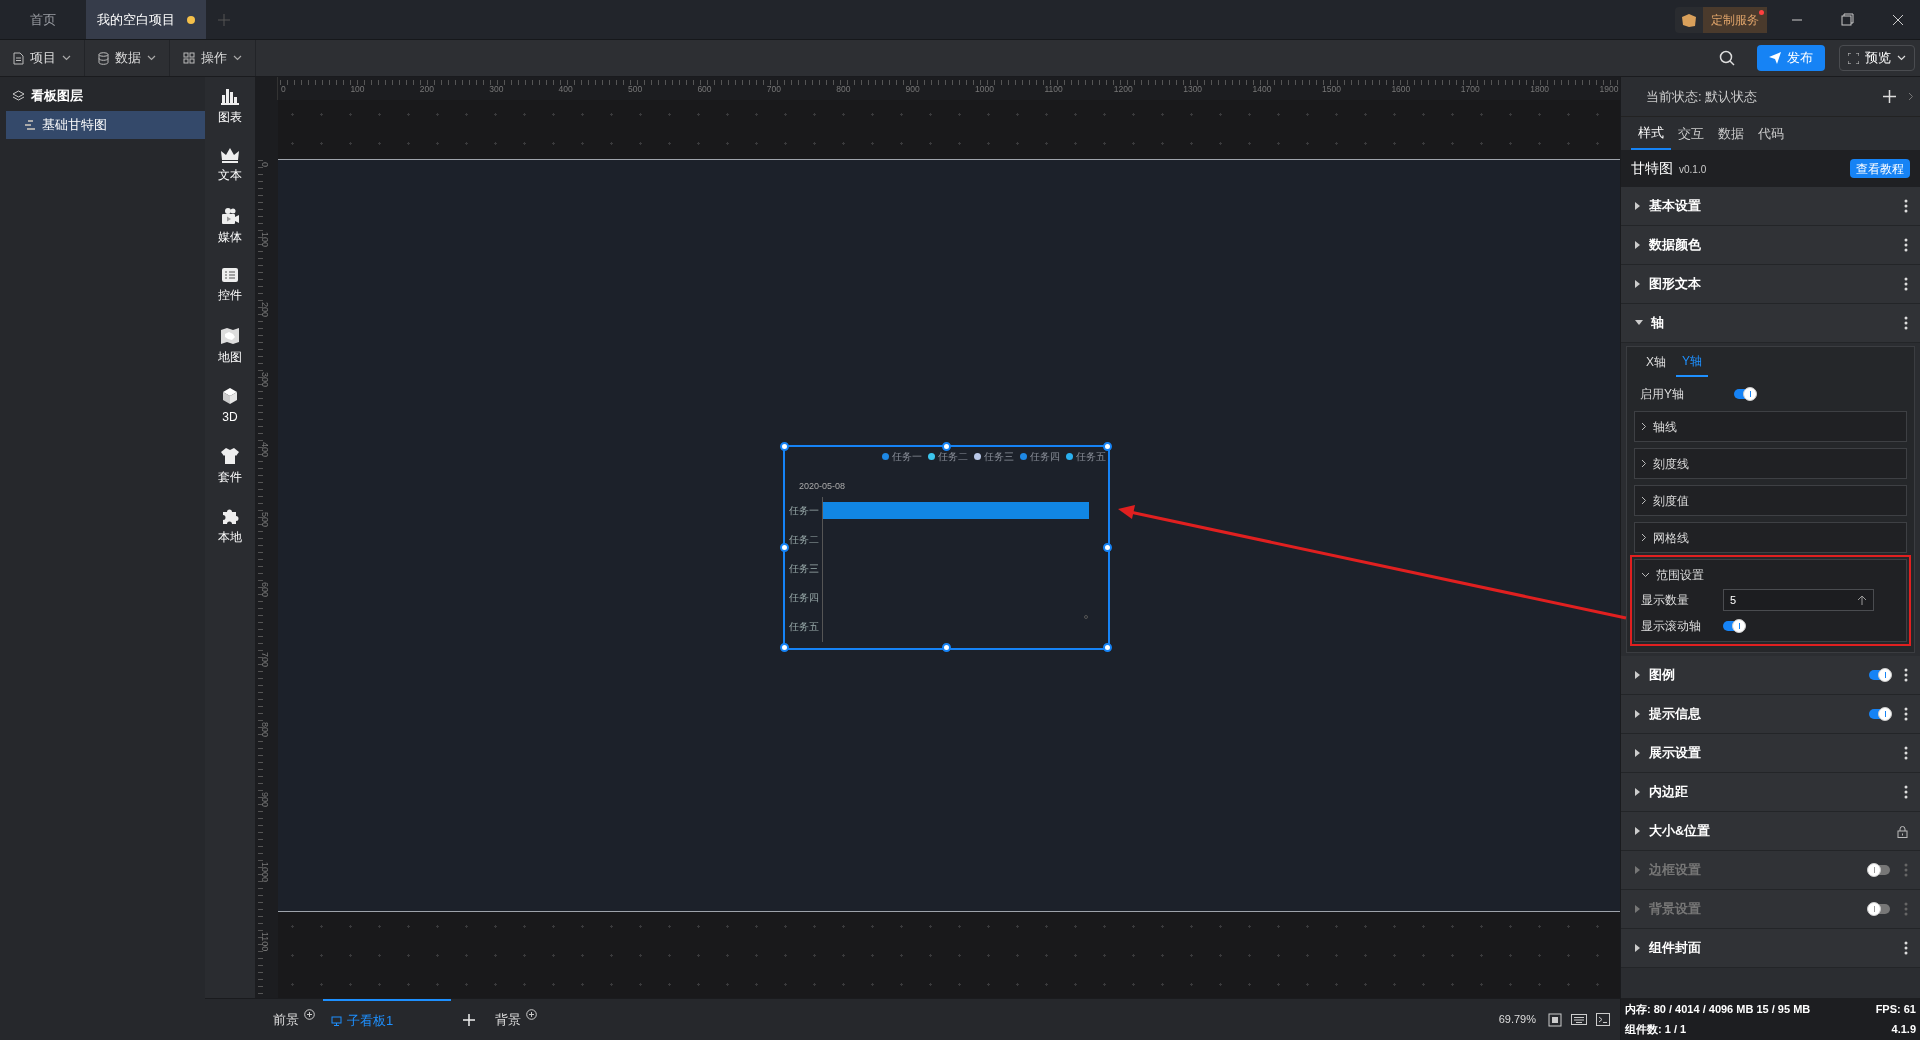 This screenshot has height=1040, width=1920. I want to click on tab: 我的空白项目, so click(146, 19).